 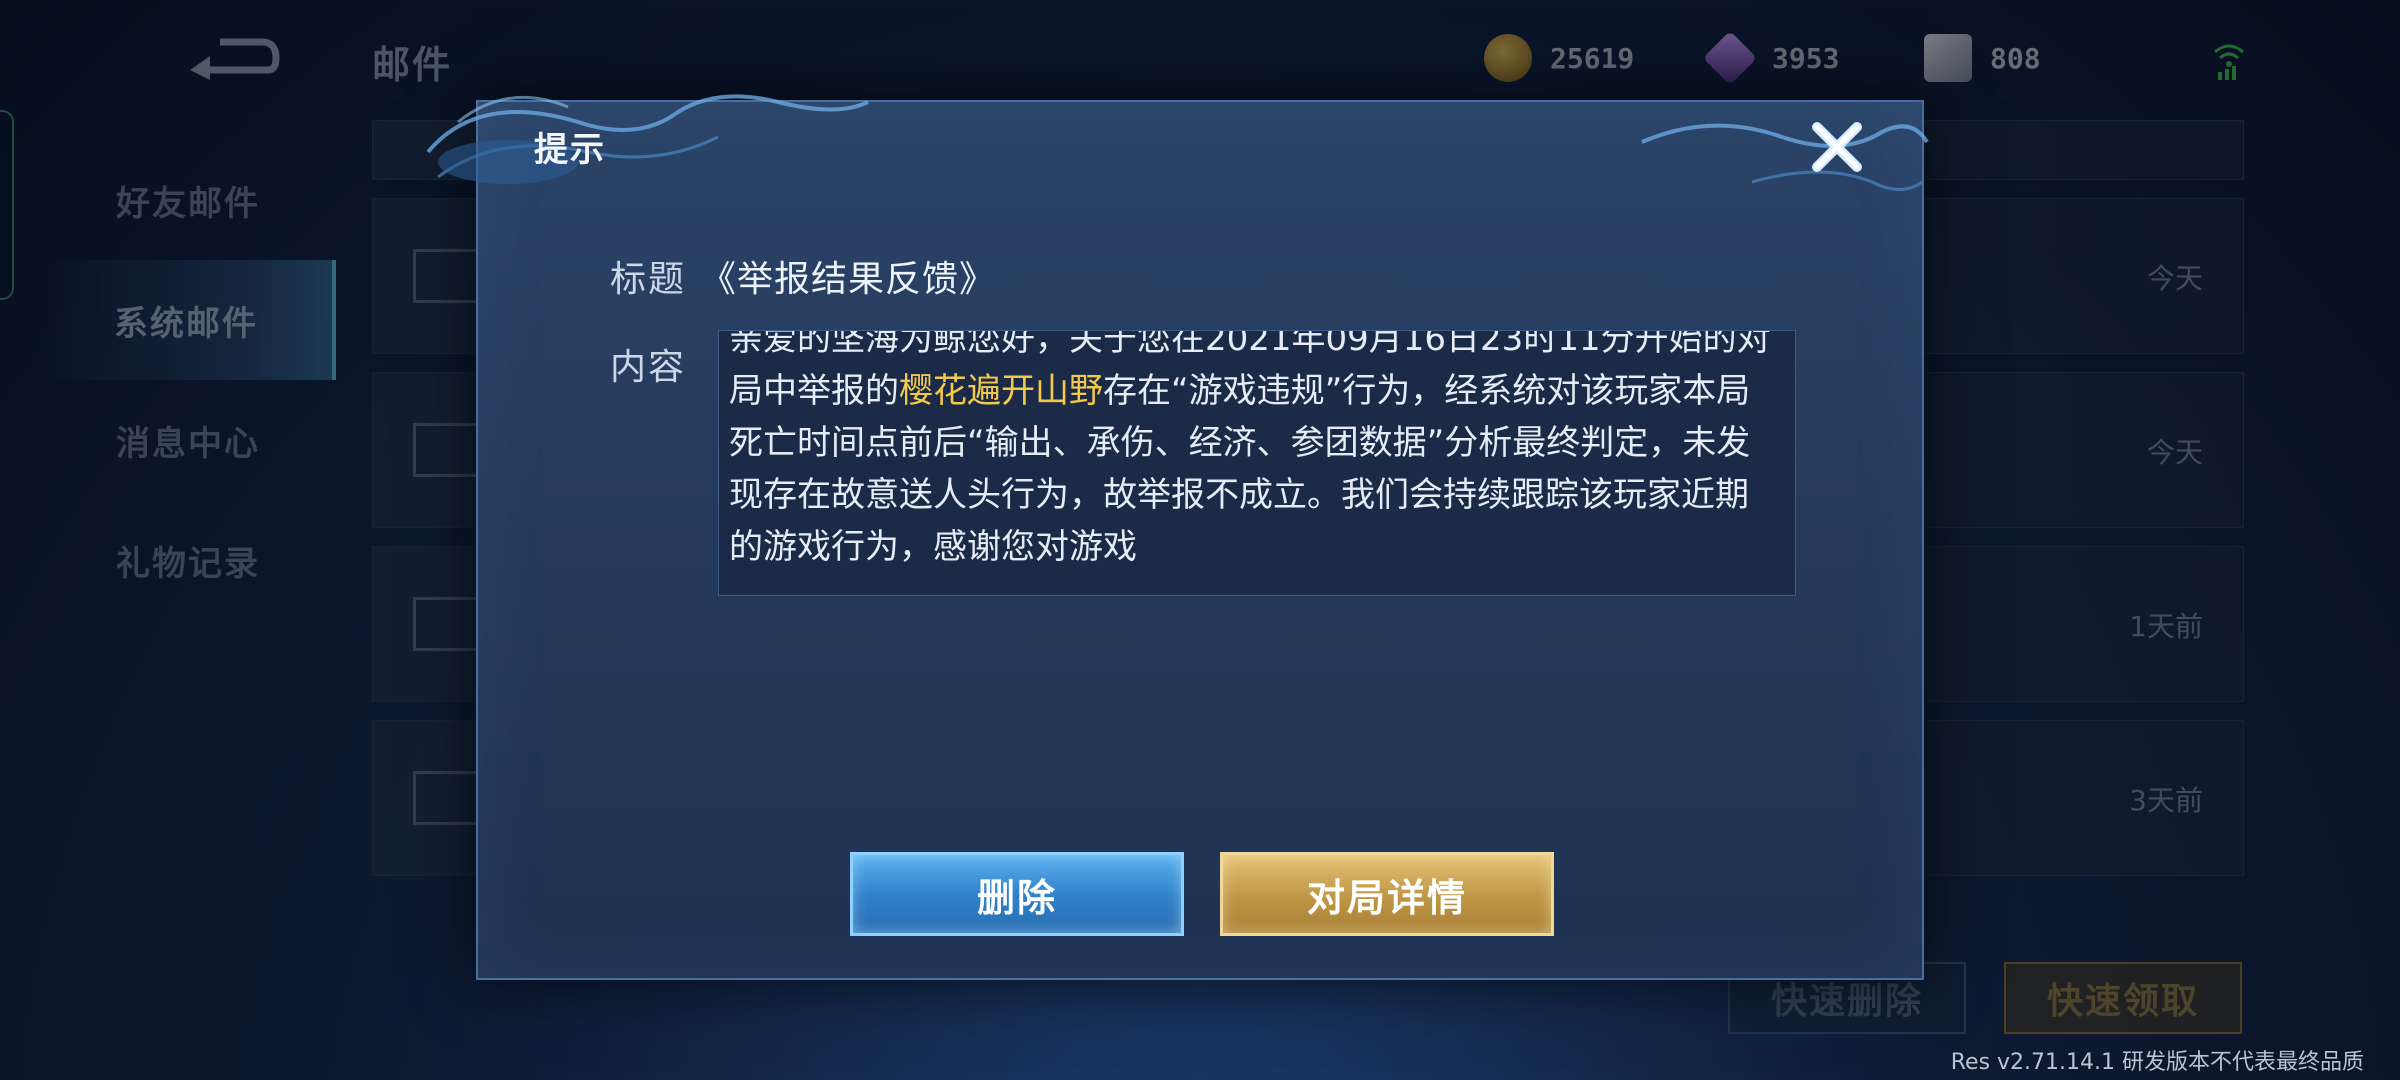 I want to click on dialog-title: 提示, so click(x=570, y=150).